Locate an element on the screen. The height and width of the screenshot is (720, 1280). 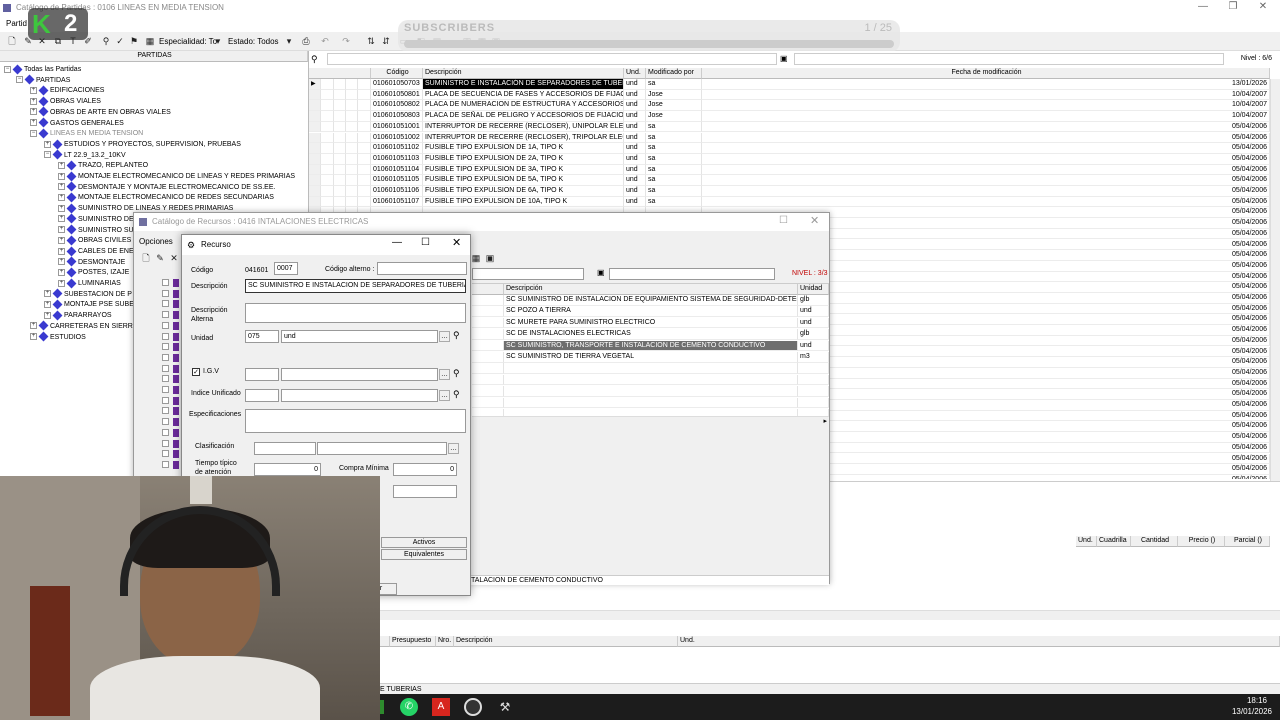
taskbar-date: 13/01/2026 is located at coordinates (1252, 711).